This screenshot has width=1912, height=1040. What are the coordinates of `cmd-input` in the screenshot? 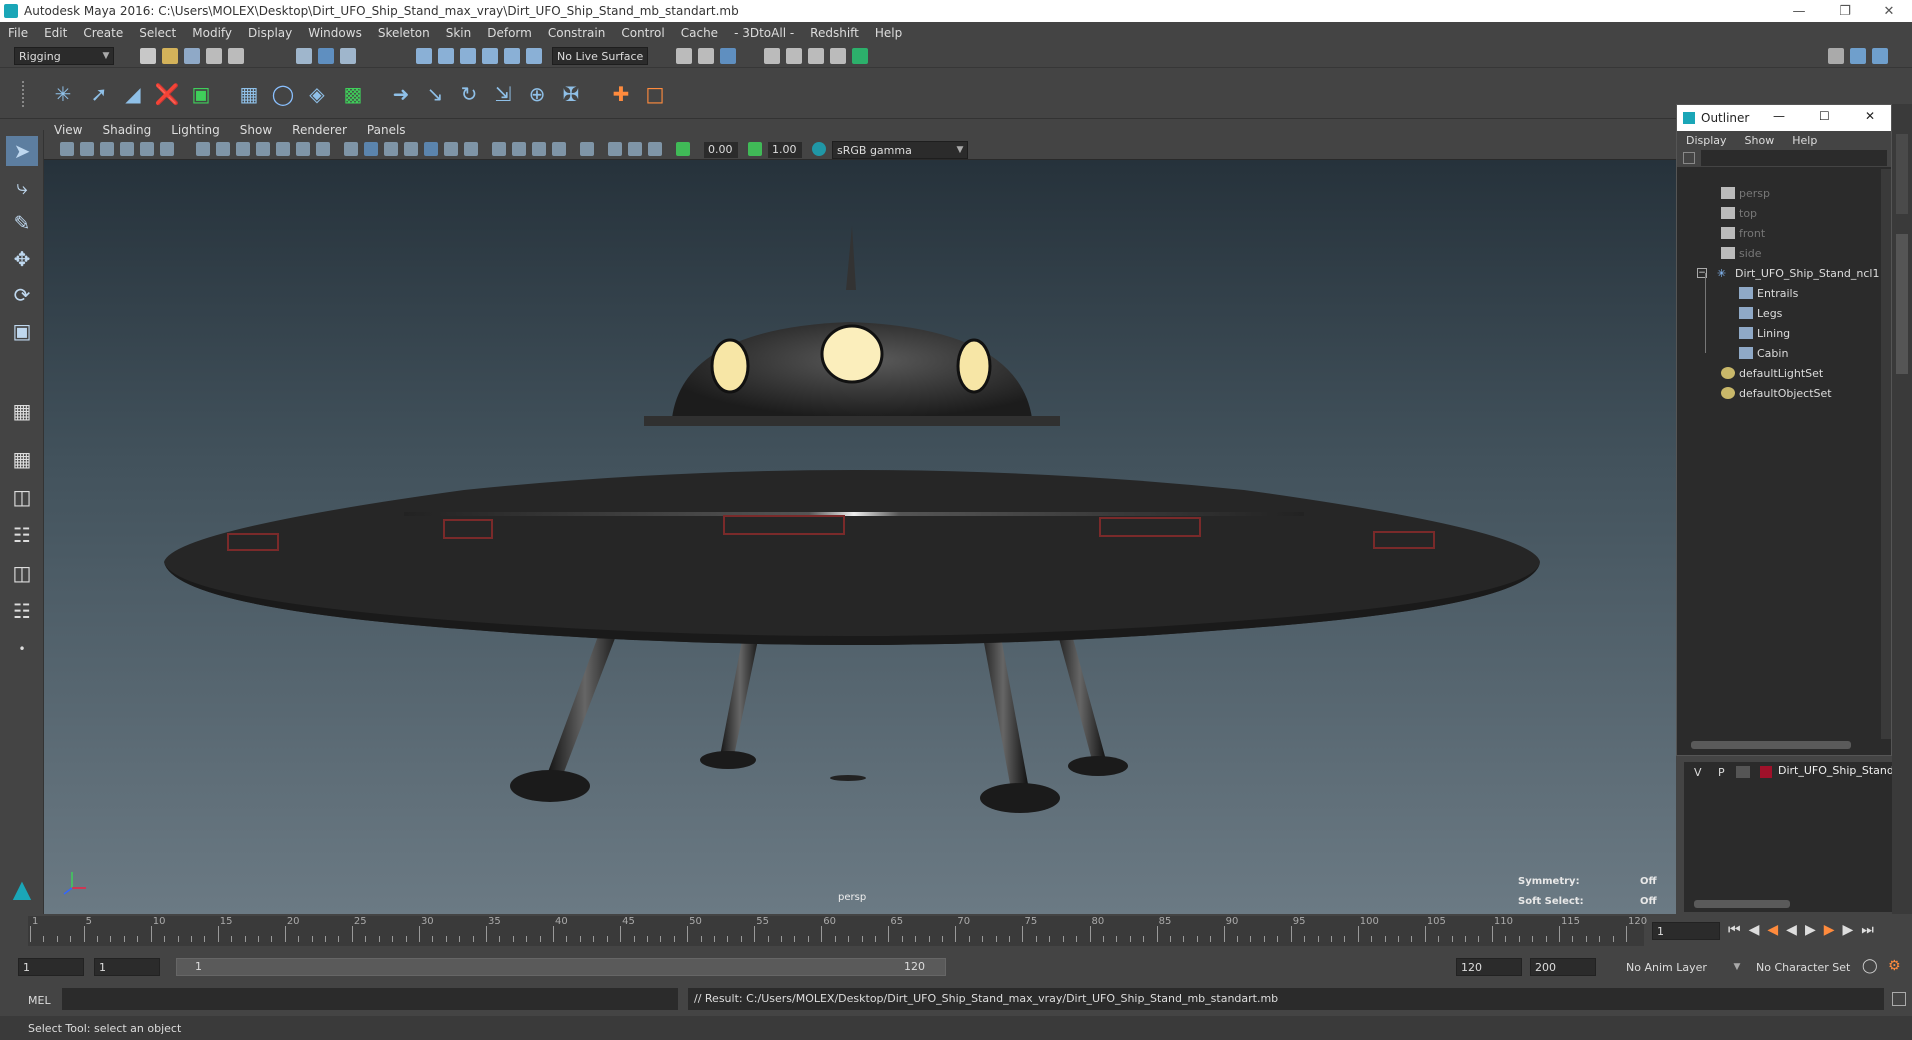 It's located at (370, 999).